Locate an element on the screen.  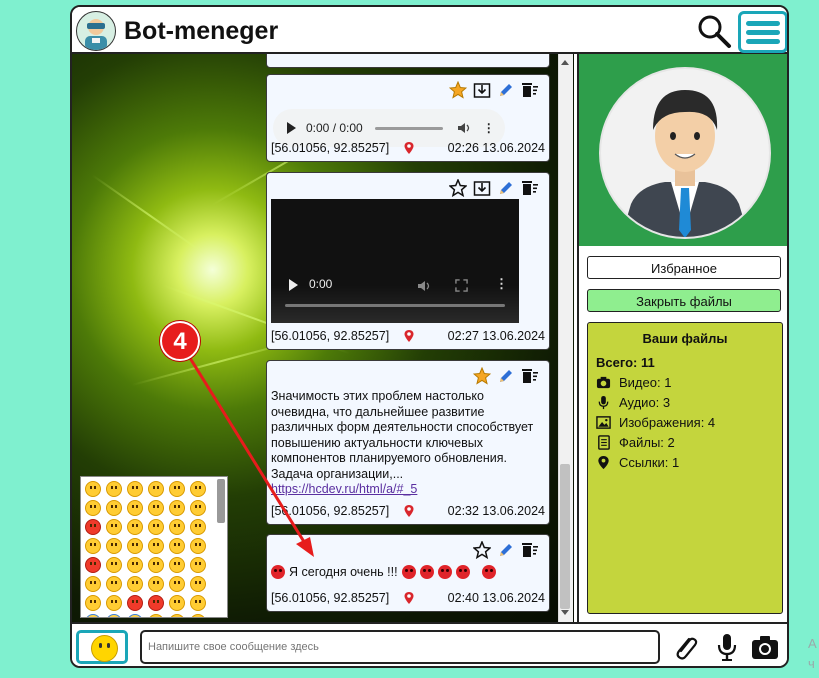
menu-button is located at coordinates (762, 32).